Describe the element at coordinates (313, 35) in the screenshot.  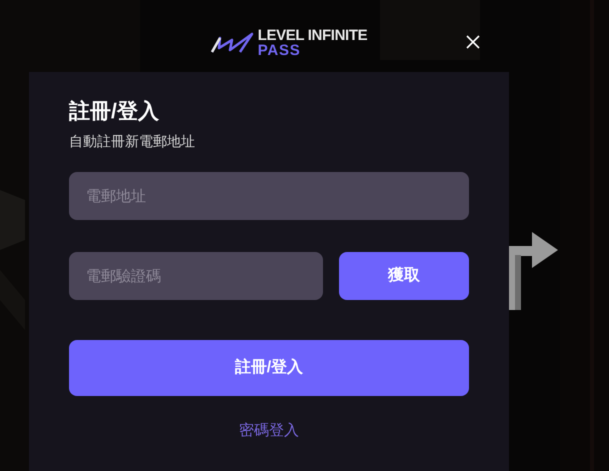
I see `logo-title: LEVEL INFINITE` at that location.